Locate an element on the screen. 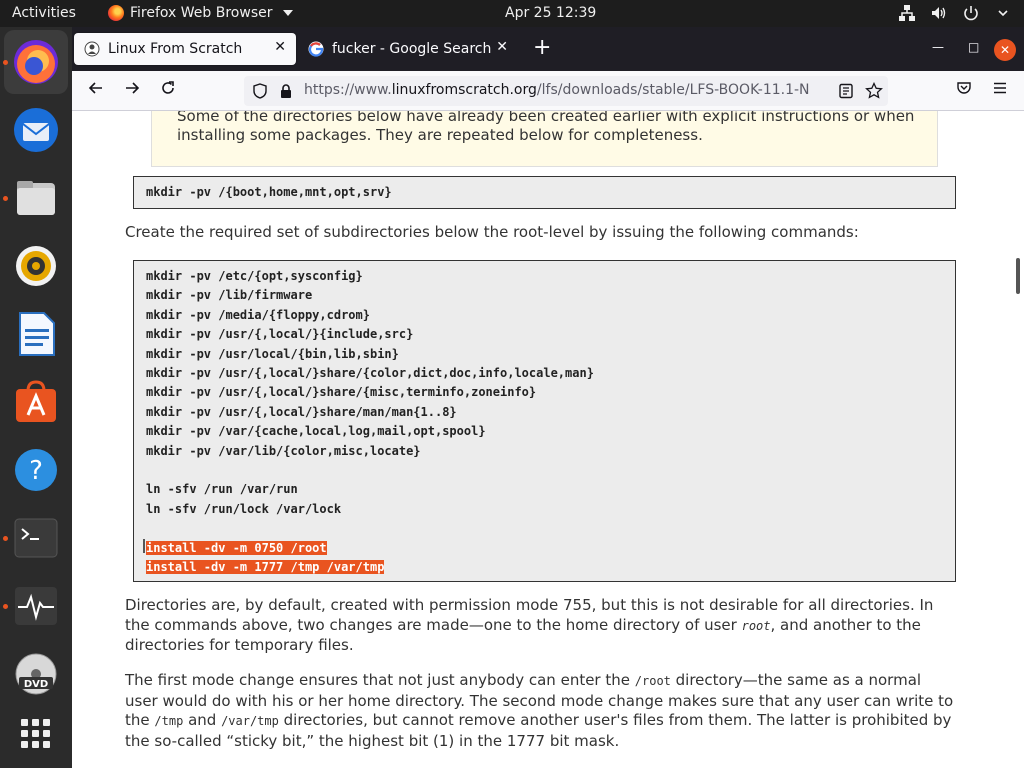 This screenshot has width=1024, height=768. minimize-button: — is located at coordinates (938, 47).